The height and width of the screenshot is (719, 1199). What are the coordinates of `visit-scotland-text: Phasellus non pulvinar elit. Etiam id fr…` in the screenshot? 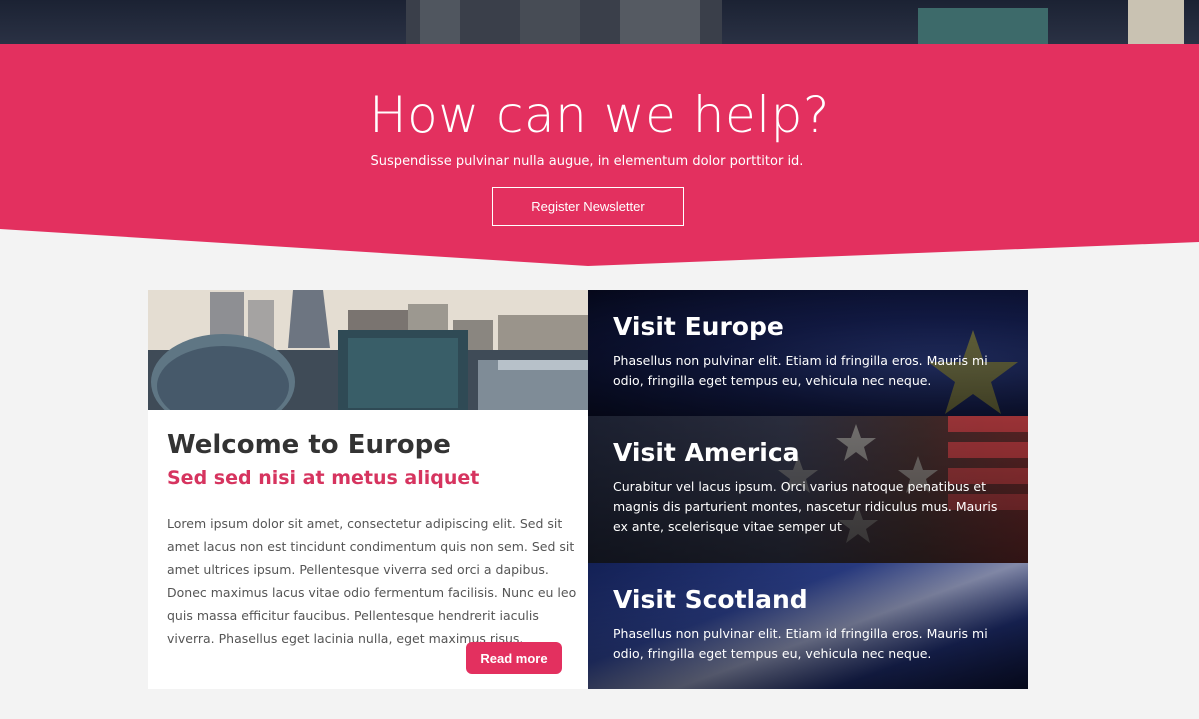 It's located at (800, 643).